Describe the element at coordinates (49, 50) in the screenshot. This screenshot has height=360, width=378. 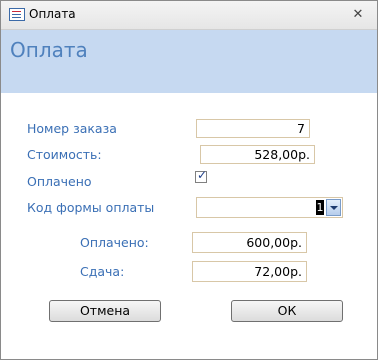
I see `form-title: Оплата` at that location.